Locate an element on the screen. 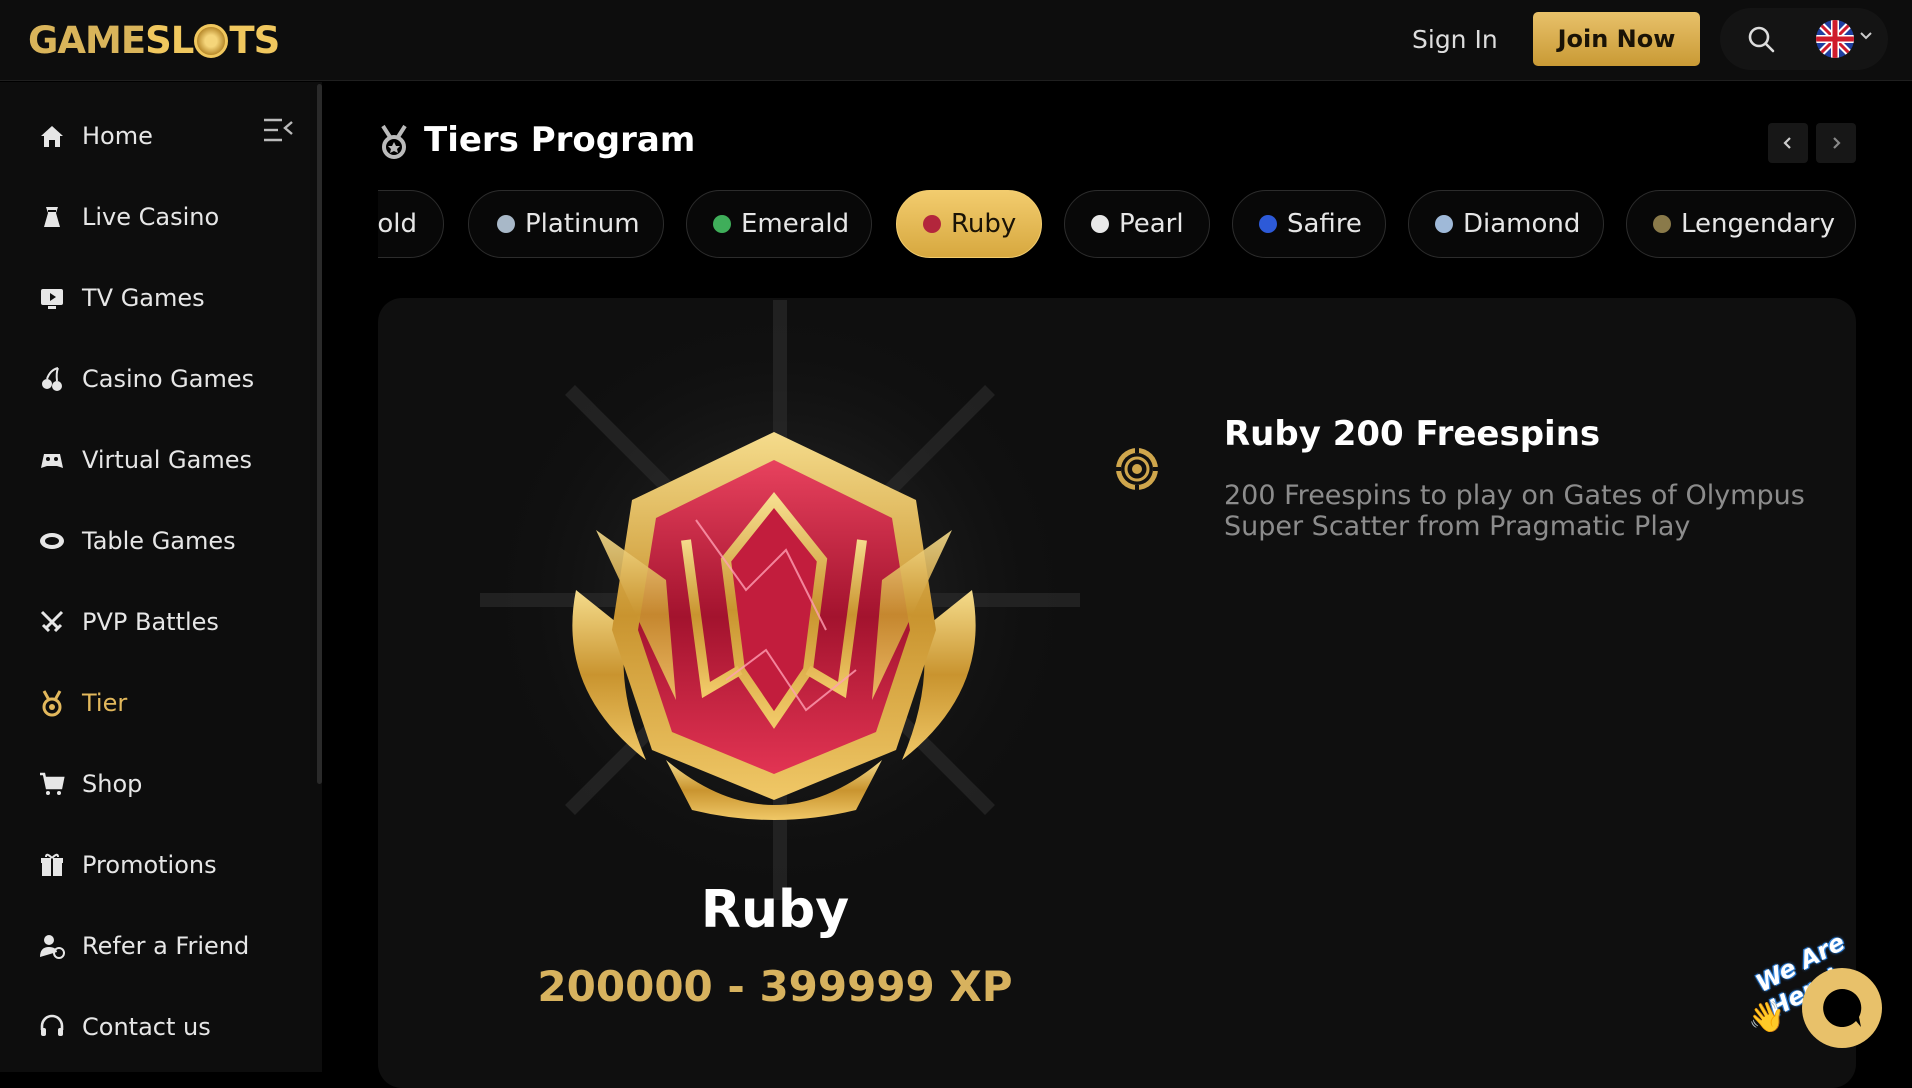 This screenshot has height=1088, width=1912. chevron-down-icon is located at coordinates (1866, 36).